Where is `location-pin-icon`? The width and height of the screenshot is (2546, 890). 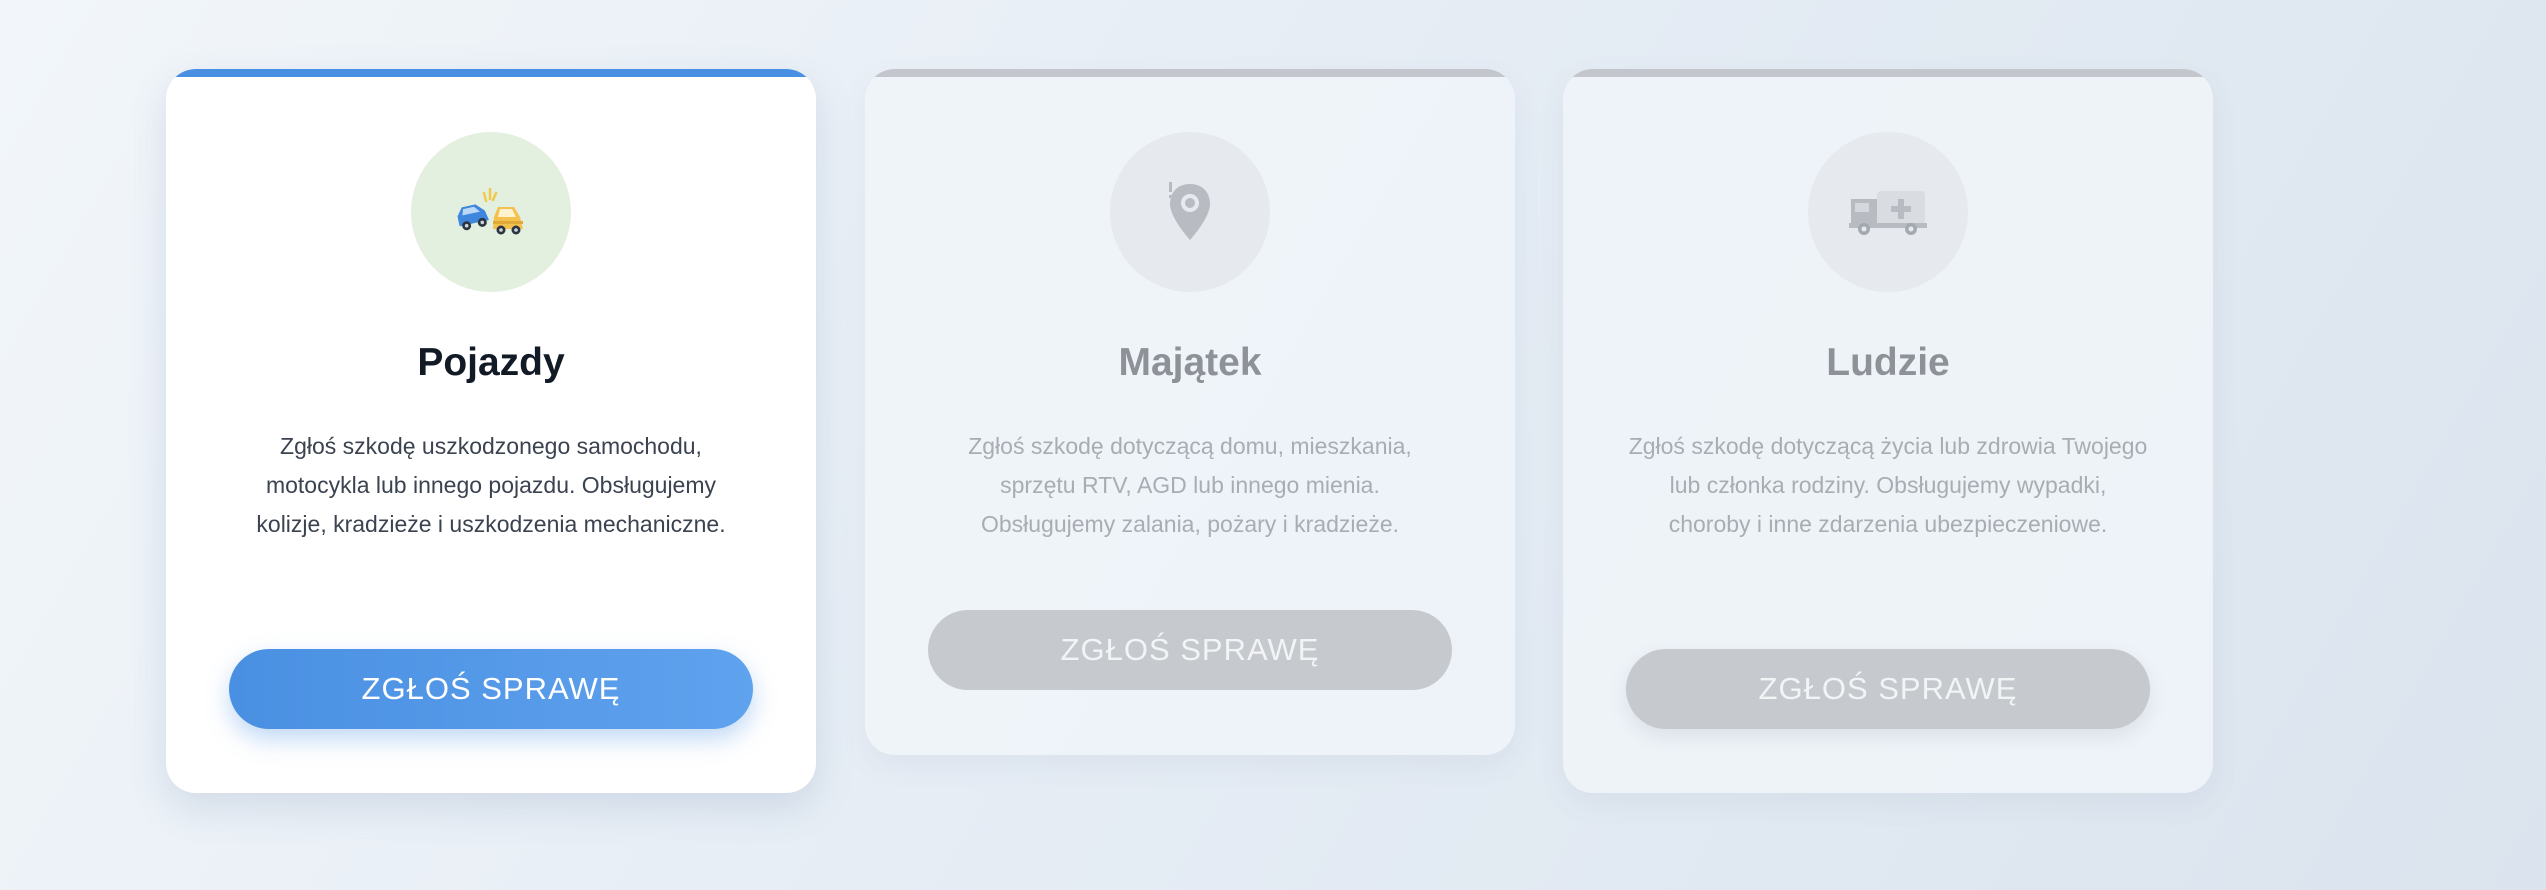 location-pin-icon is located at coordinates (1189, 211).